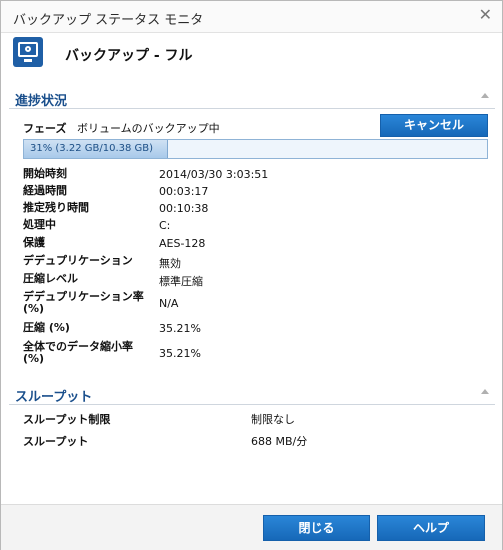  I want to click on info-label: 圧縮レベル, so click(50, 278).